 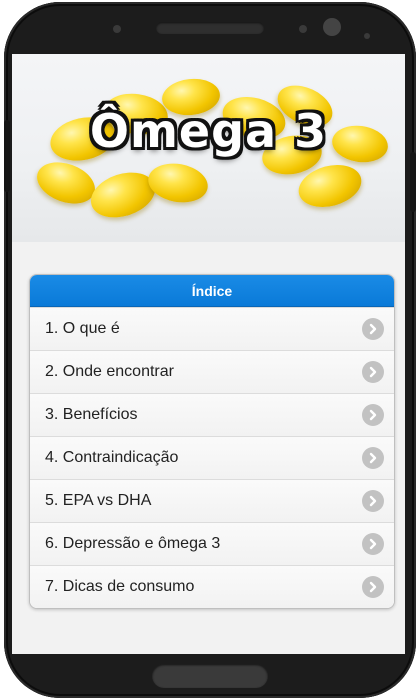 I want to click on index-item-label: 2. Onde encontrar, so click(x=109, y=371).